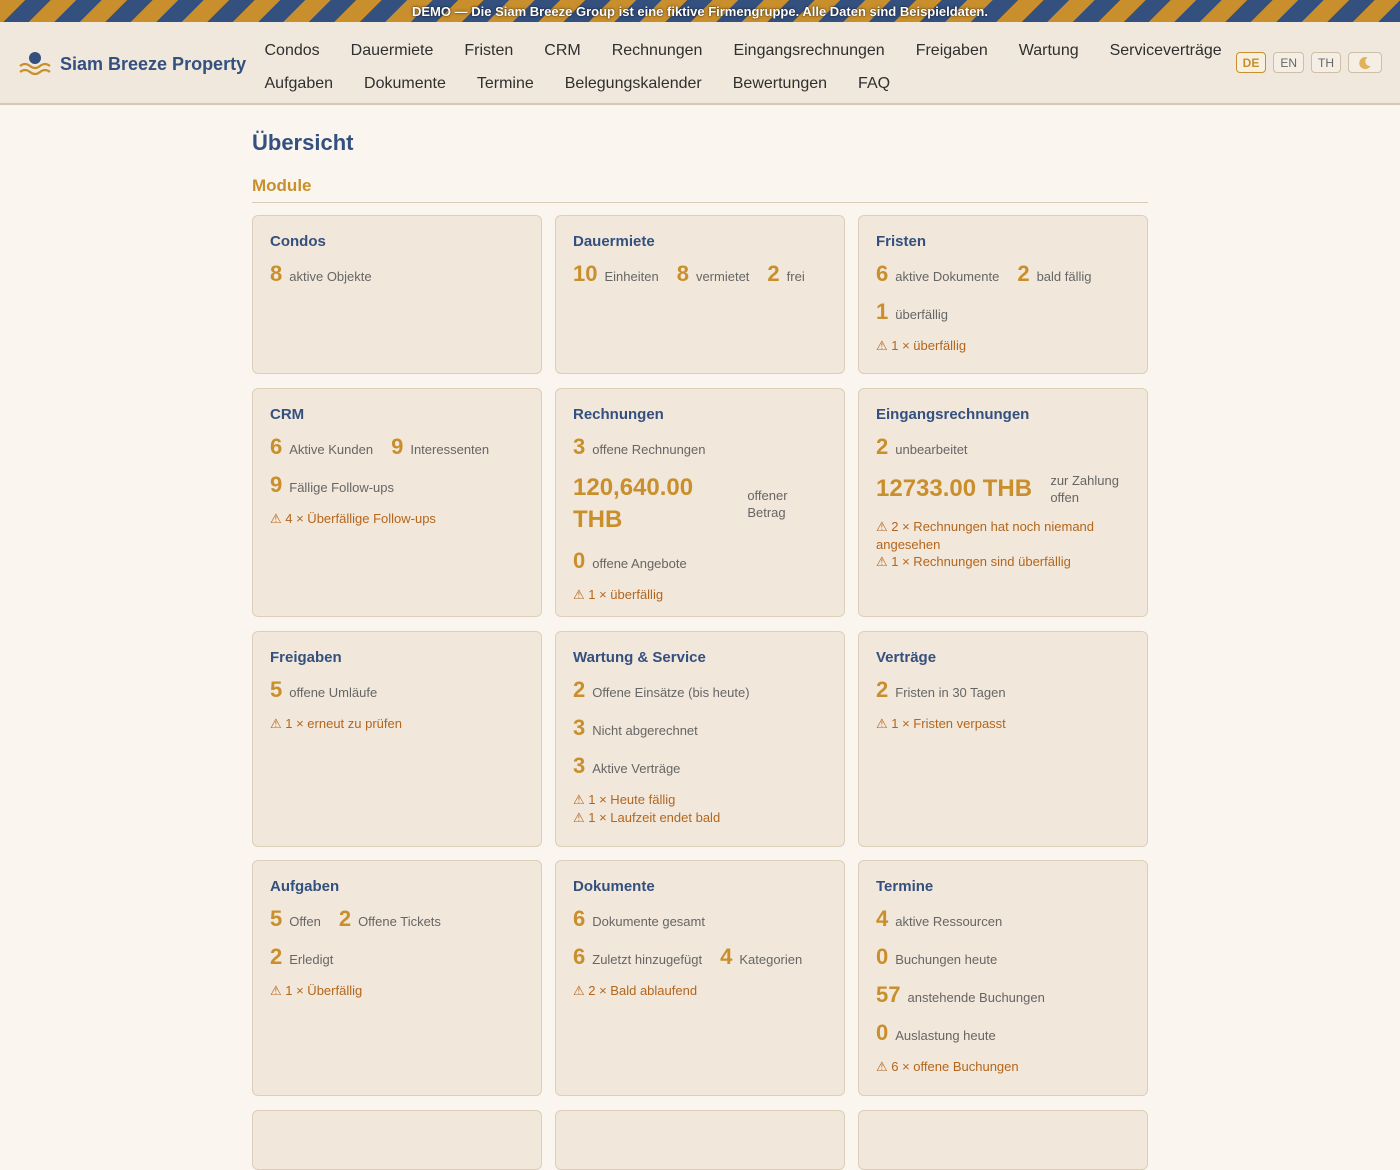  What do you see at coordinates (639, 919) in the screenshot?
I see `stat: 6 Dokumente gesamt` at bounding box center [639, 919].